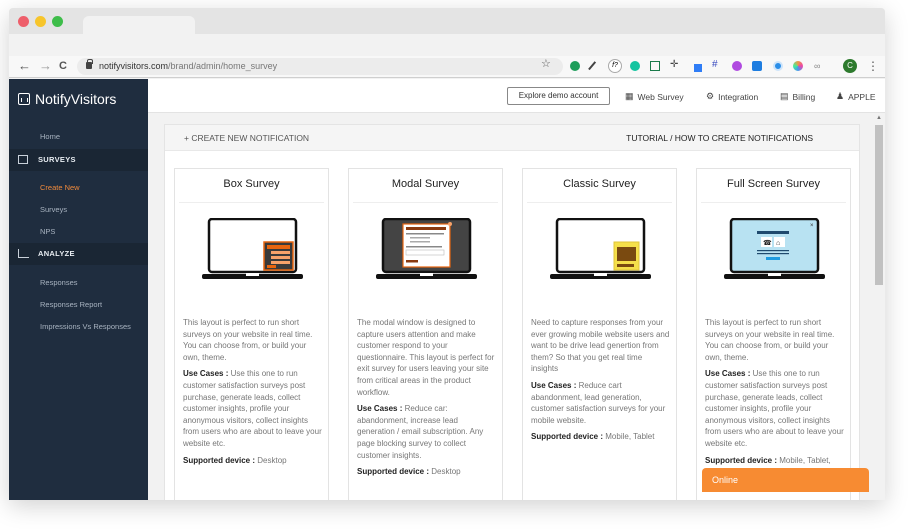 Image resolution: width=912 pixels, height=532 pixels. I want to click on nav-web-survey: ▦ Web Survey, so click(654, 96).